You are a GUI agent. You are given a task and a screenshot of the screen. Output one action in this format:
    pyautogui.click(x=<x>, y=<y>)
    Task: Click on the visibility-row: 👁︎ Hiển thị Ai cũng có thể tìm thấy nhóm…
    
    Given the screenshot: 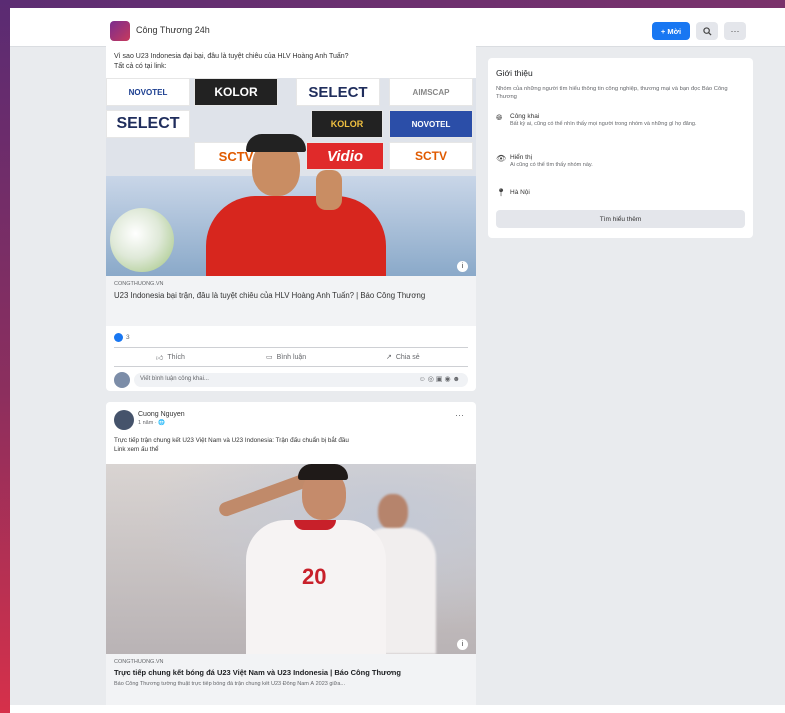 What is the action you would take?
    pyautogui.click(x=544, y=161)
    